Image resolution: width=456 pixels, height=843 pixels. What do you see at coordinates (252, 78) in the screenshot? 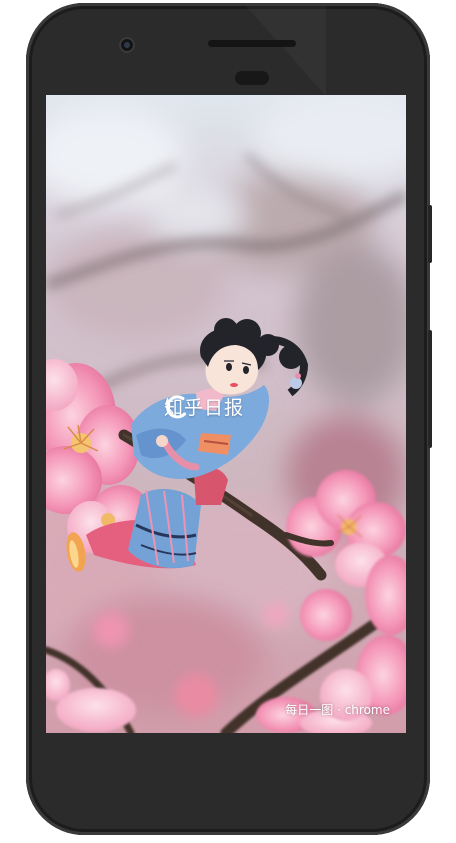
I see `proximity-sensor` at bounding box center [252, 78].